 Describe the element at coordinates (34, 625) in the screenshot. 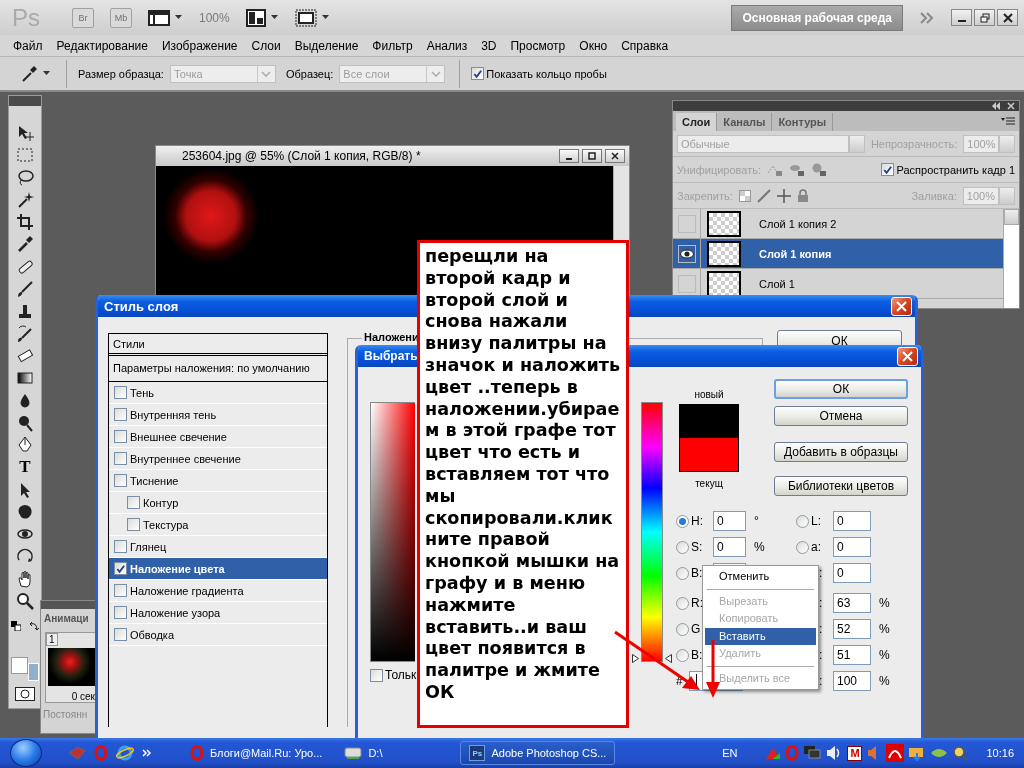

I see `swap-arrows-icon` at that location.